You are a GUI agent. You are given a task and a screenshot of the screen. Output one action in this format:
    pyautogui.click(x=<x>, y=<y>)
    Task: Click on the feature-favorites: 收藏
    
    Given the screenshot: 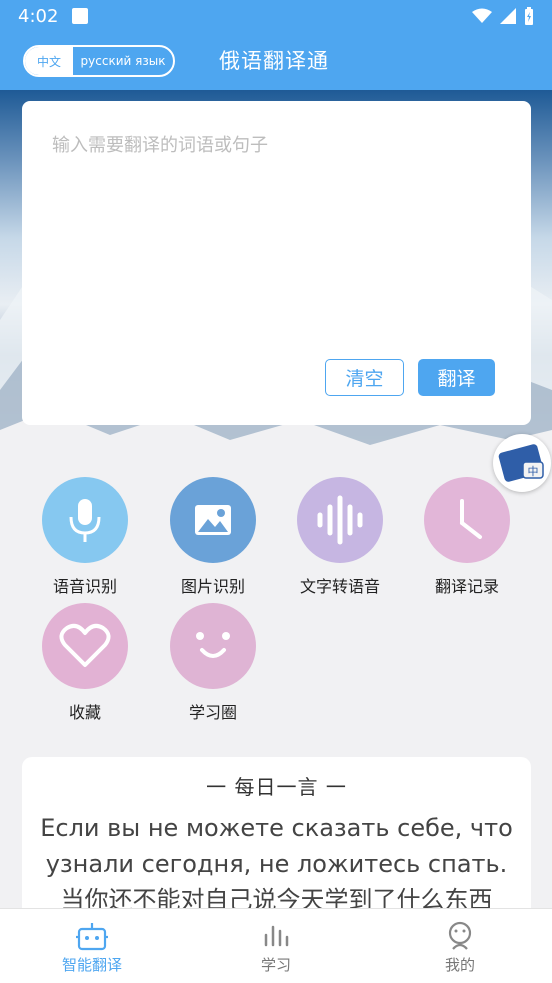 What is the action you would take?
    pyautogui.click(x=85, y=663)
    